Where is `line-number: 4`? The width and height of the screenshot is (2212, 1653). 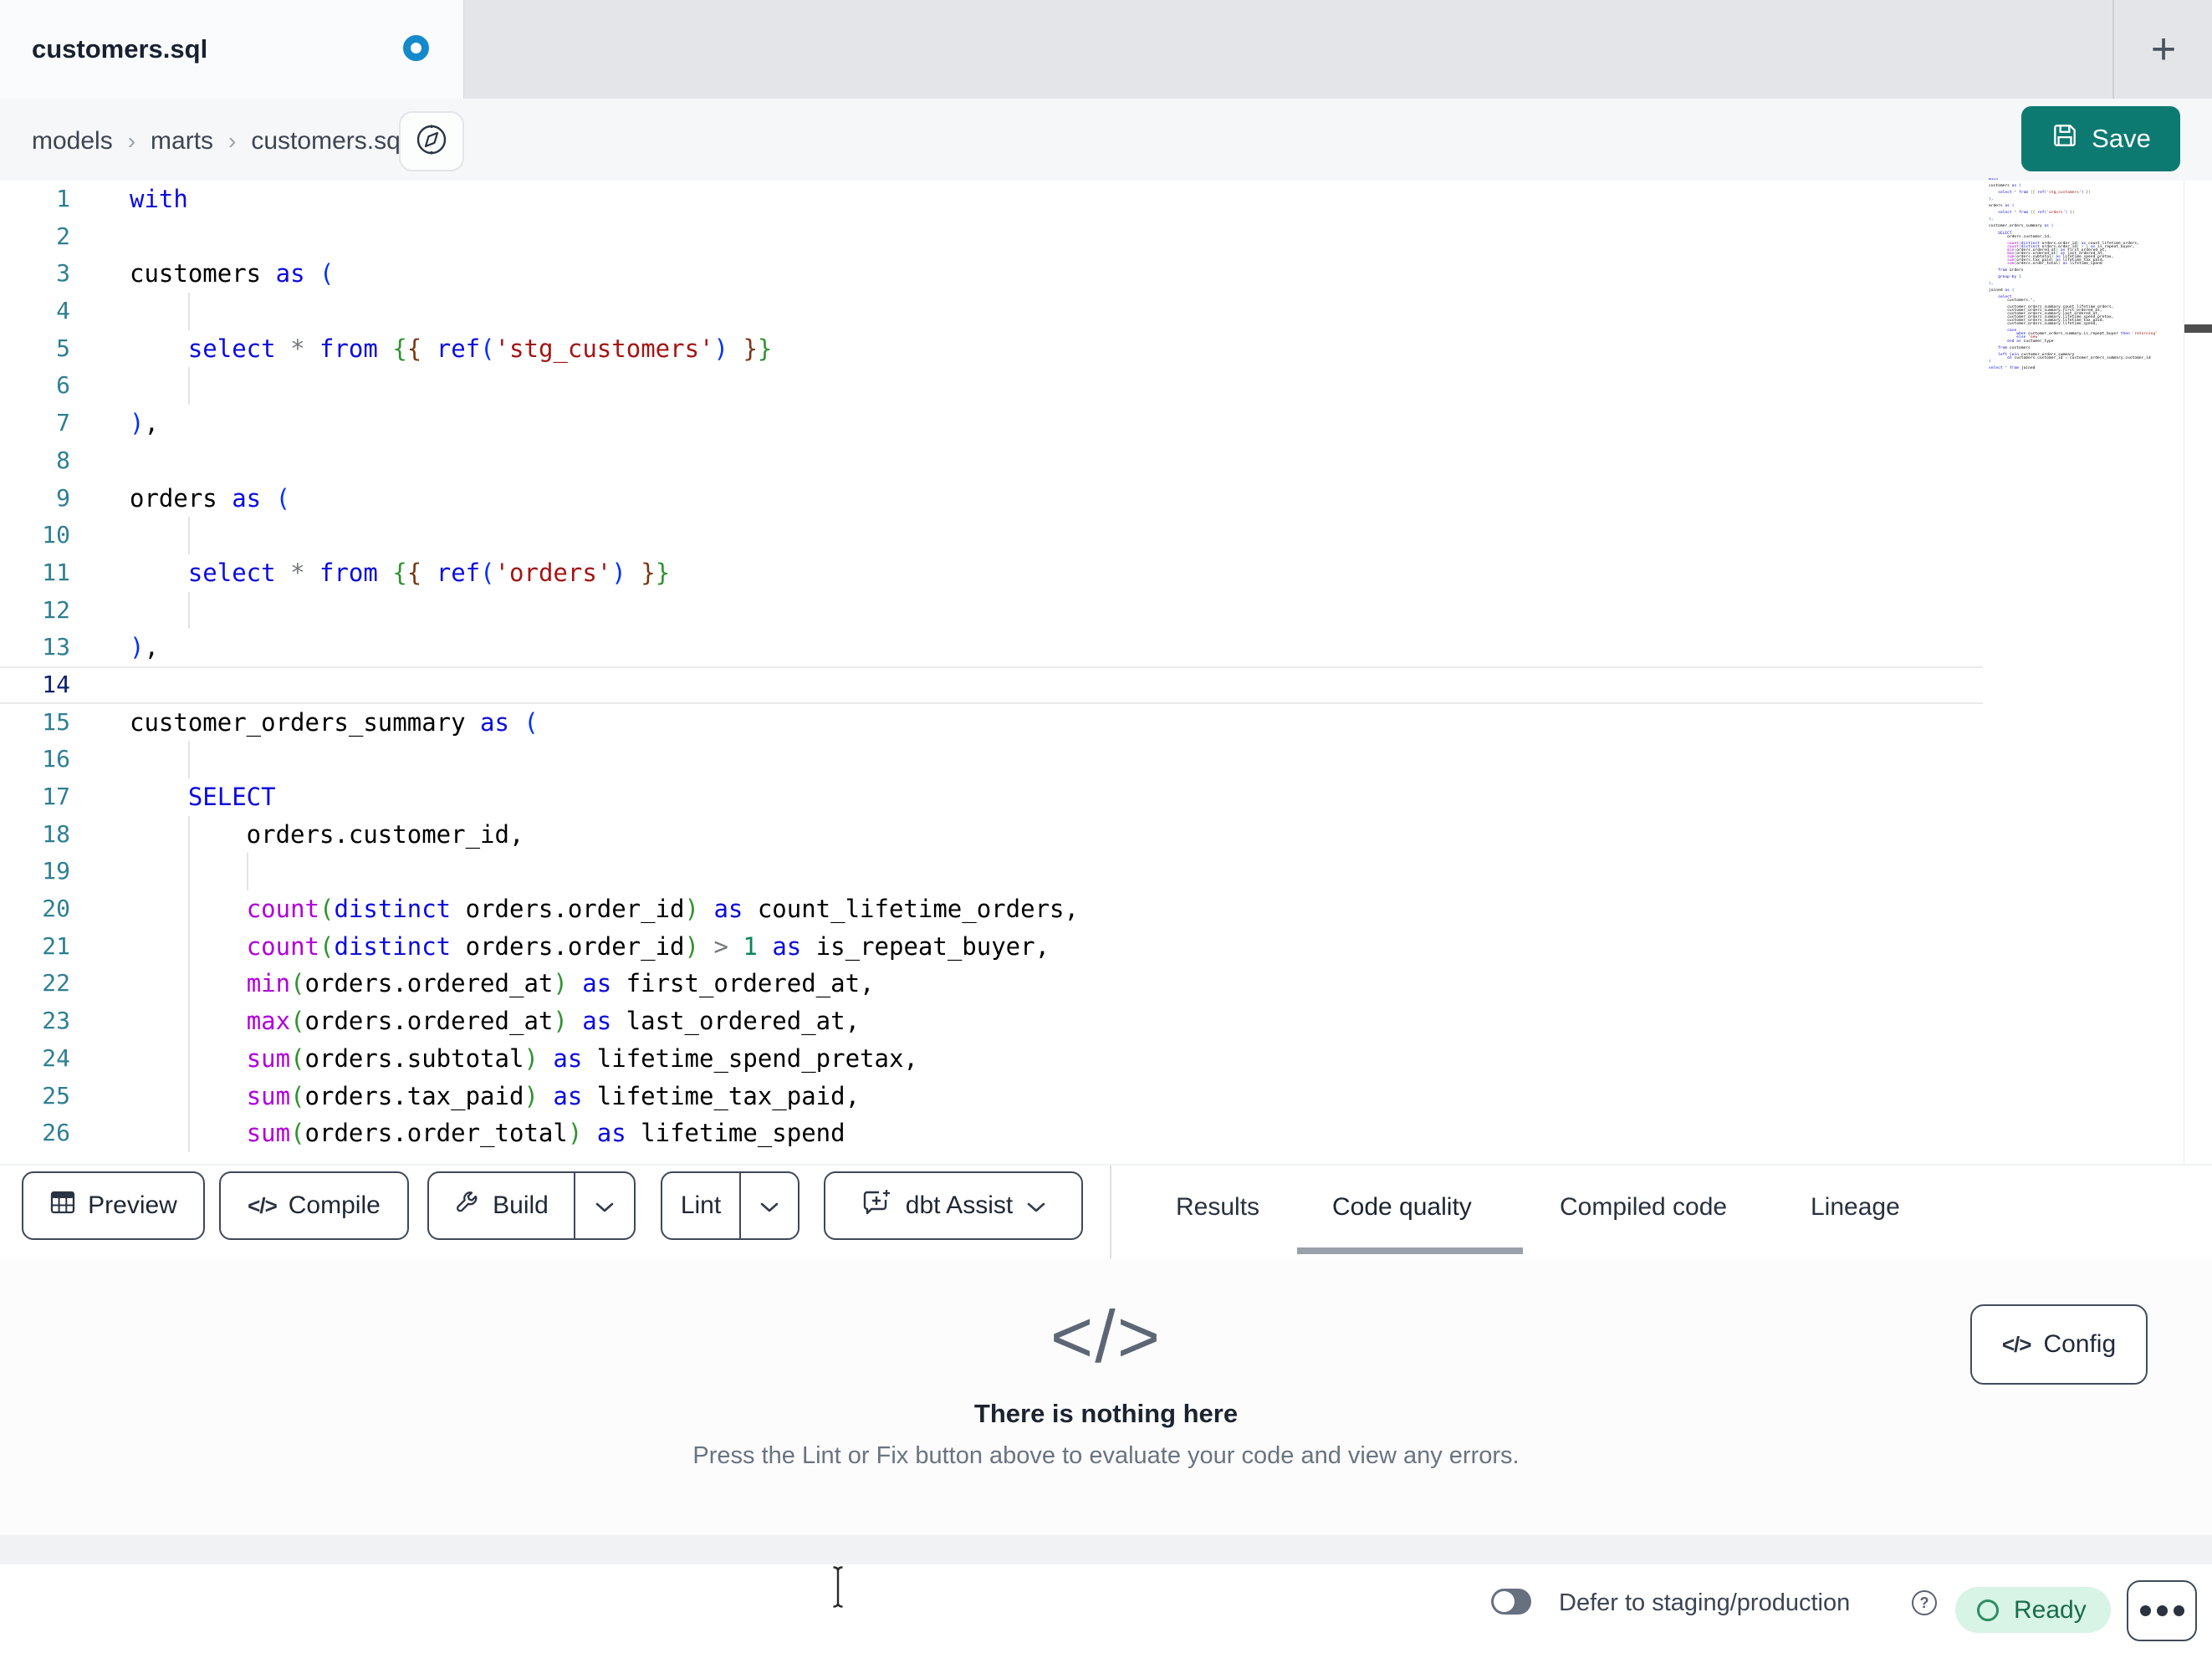 line-number: 4 is located at coordinates (63, 311).